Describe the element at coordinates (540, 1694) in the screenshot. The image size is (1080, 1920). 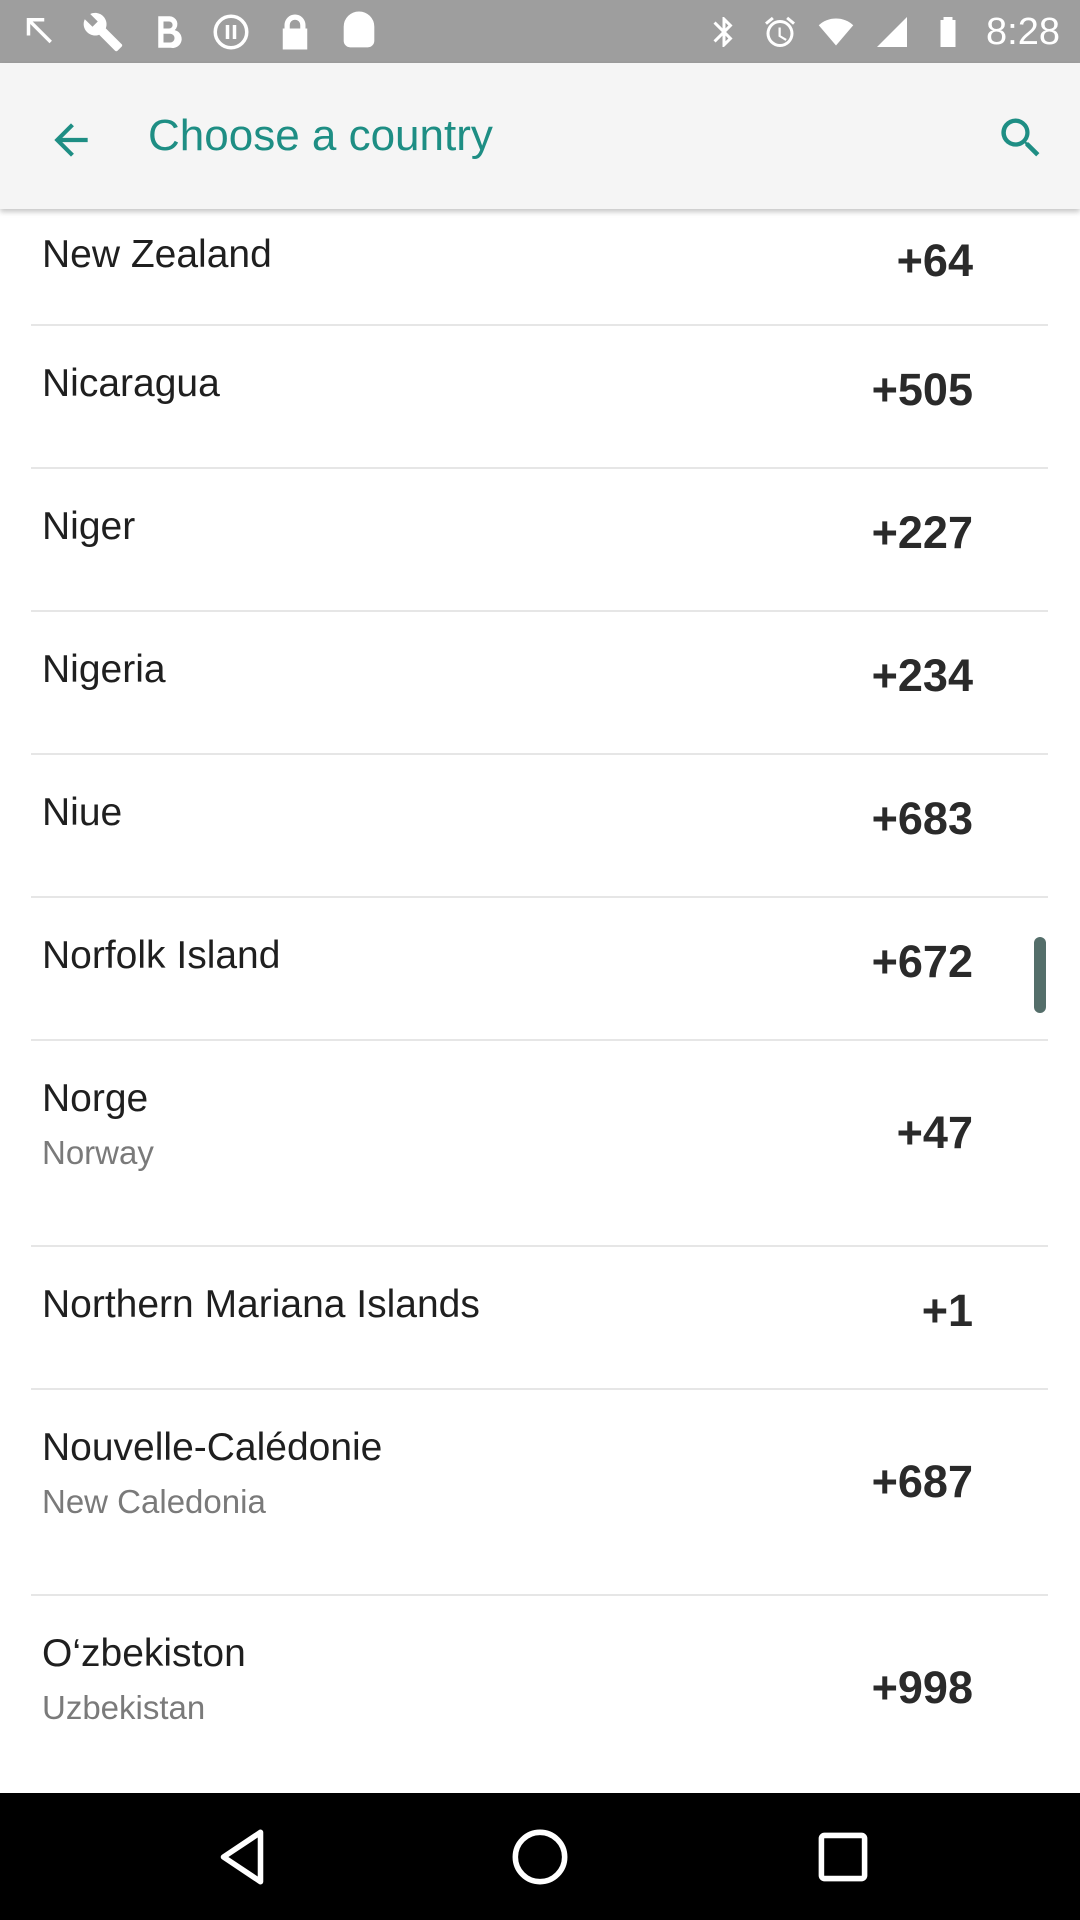
I see `country-row-ozbekiston: O‘zbekiston Uzbekistan +998` at that location.